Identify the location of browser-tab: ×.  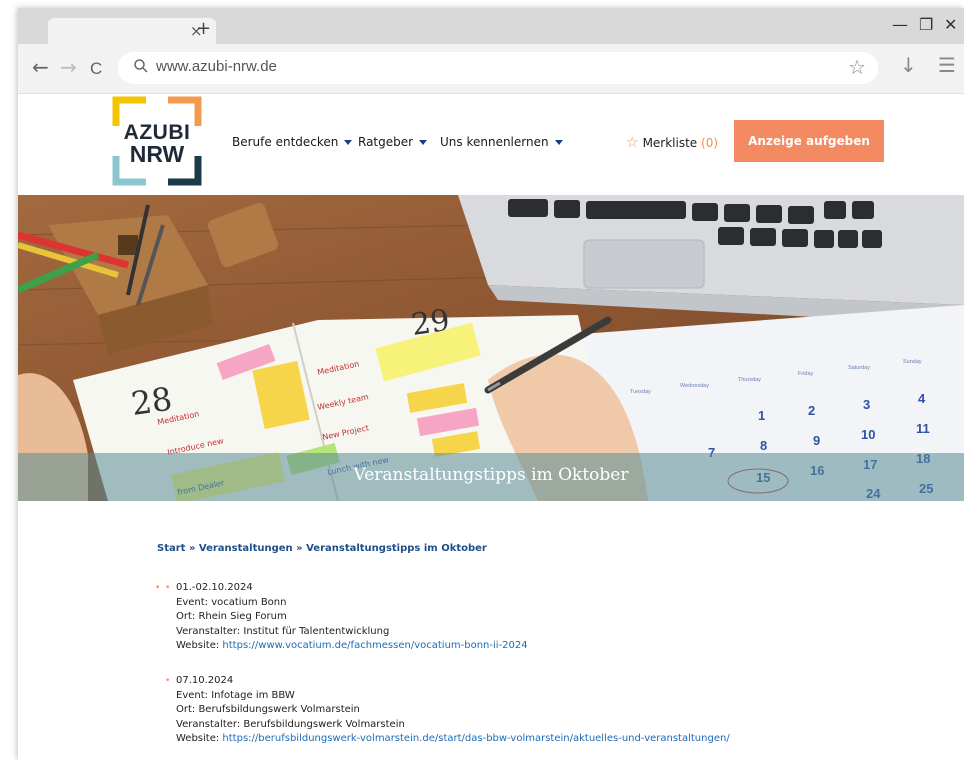
(132, 31).